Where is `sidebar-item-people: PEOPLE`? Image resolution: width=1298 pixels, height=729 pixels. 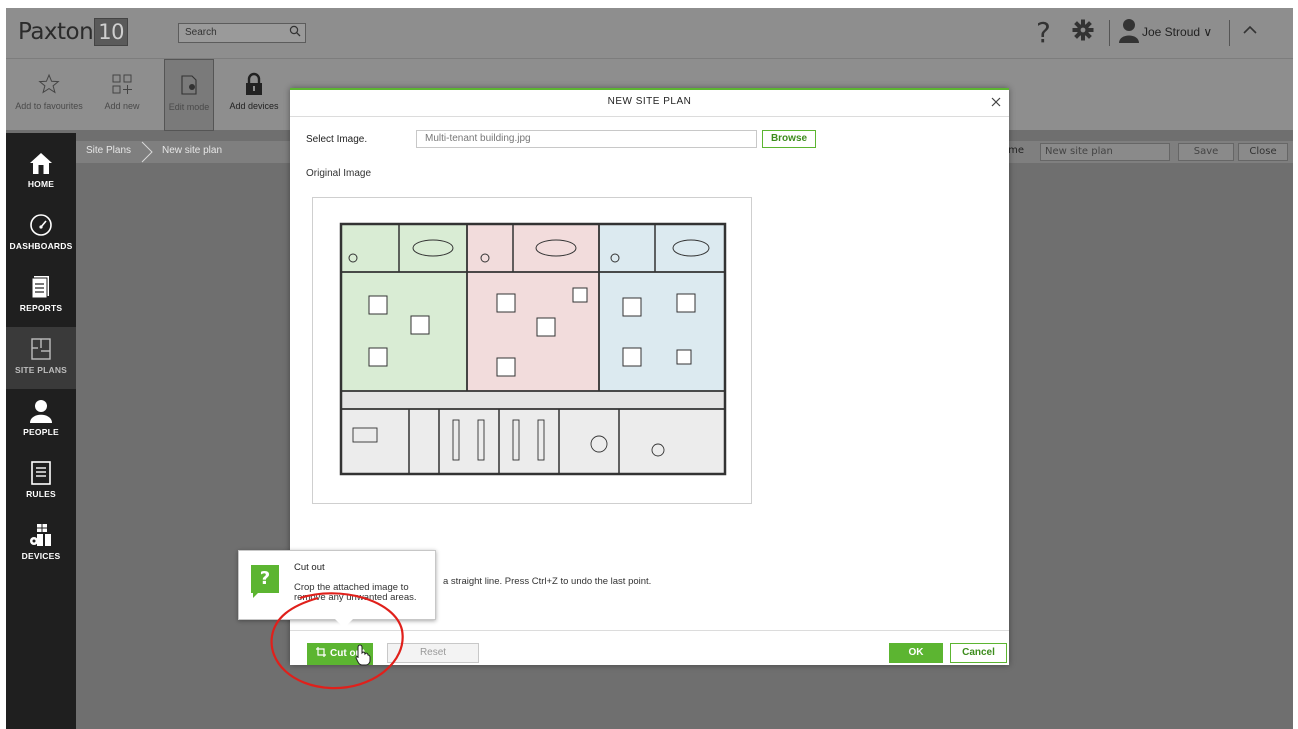
sidebar-item-people: PEOPLE is located at coordinates (41, 420).